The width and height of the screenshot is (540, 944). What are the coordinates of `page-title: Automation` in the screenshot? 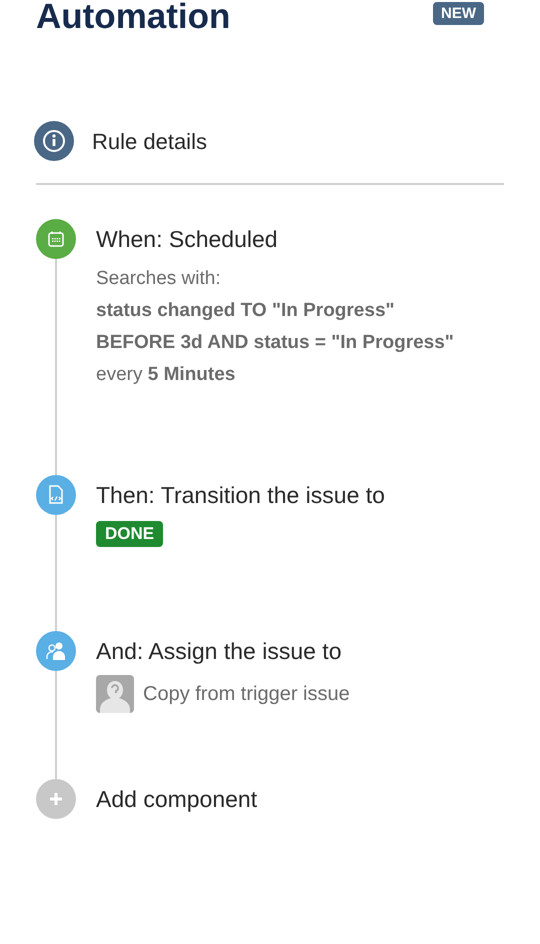 It's located at (133, 19).